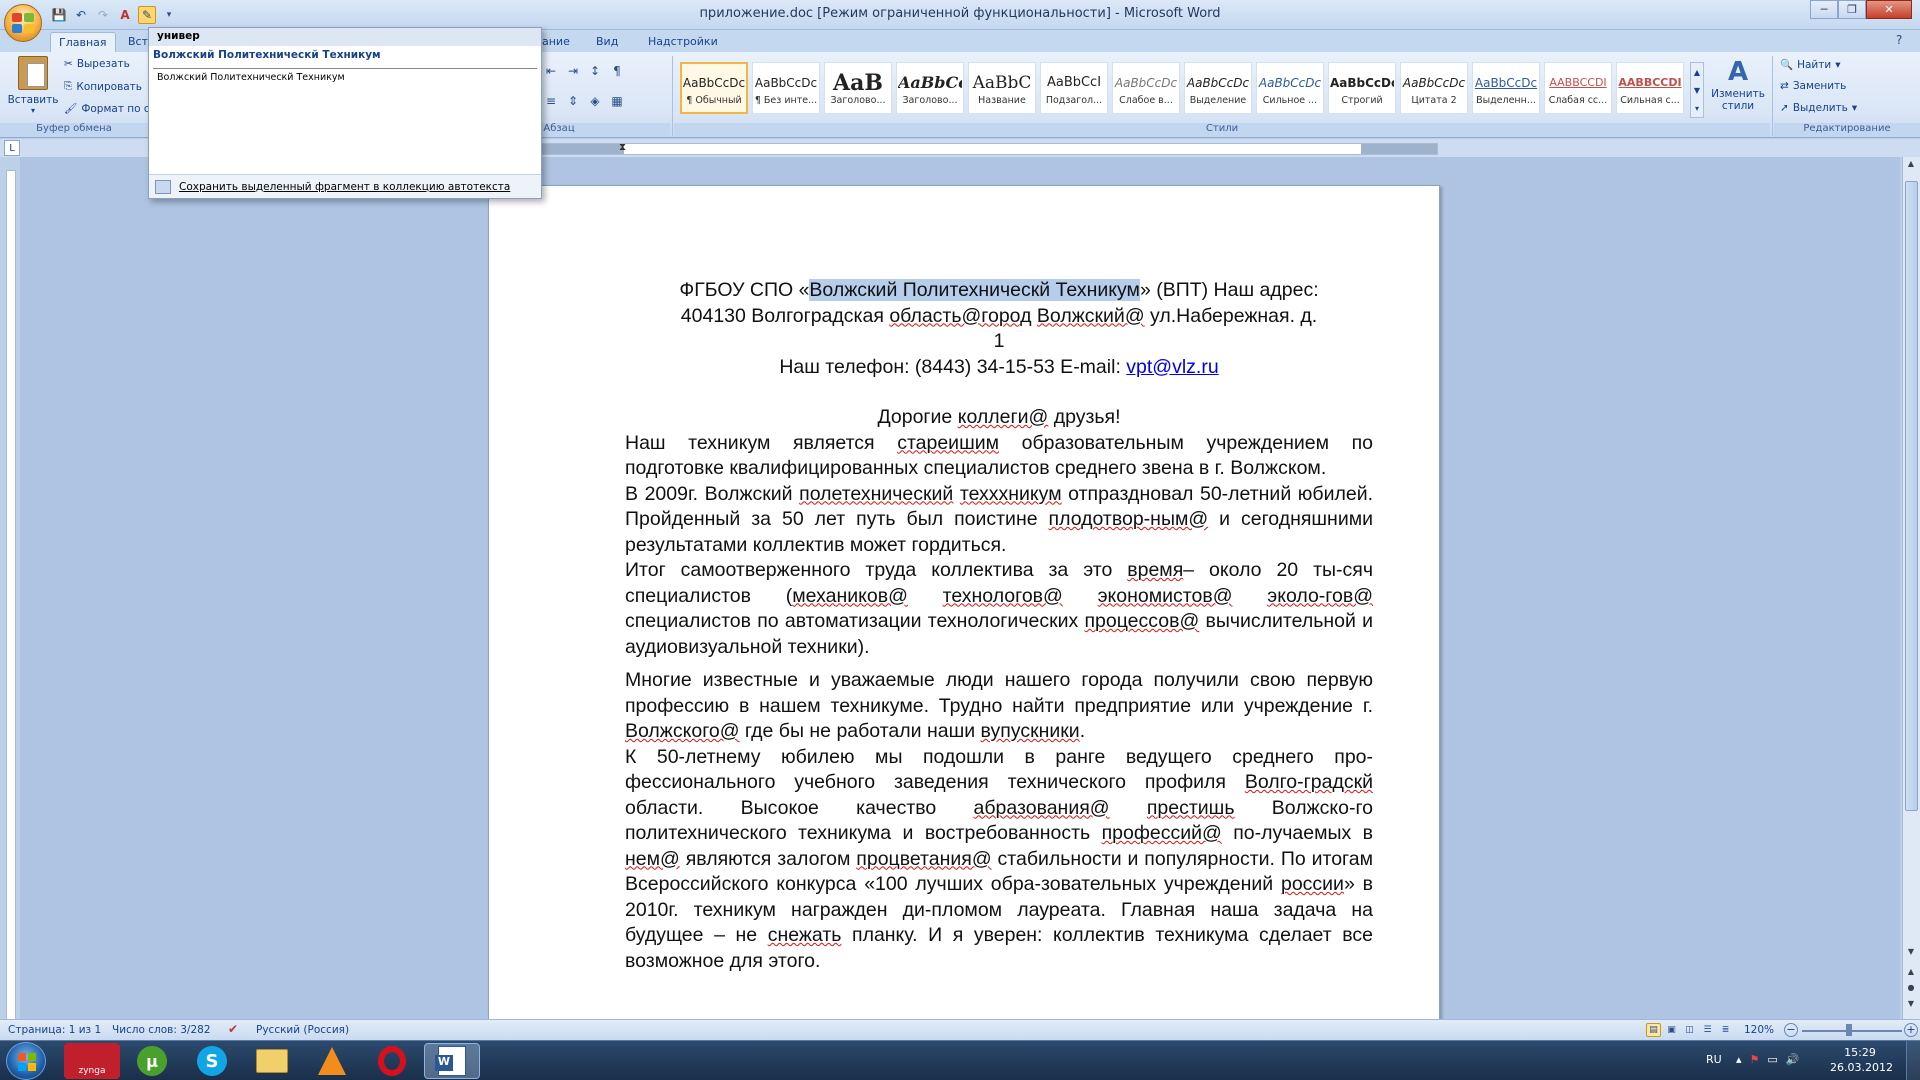 This screenshot has height=1080, width=1920. What do you see at coordinates (272, 1061) in the screenshot?
I see `taskbar-explorer` at bounding box center [272, 1061].